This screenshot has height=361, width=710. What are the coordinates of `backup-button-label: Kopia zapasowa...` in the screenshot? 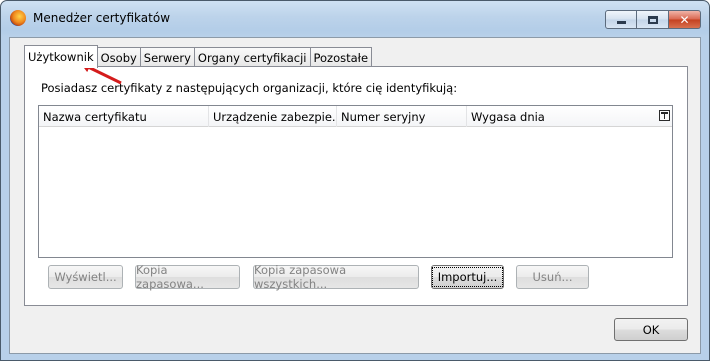 It's located at (170, 277).